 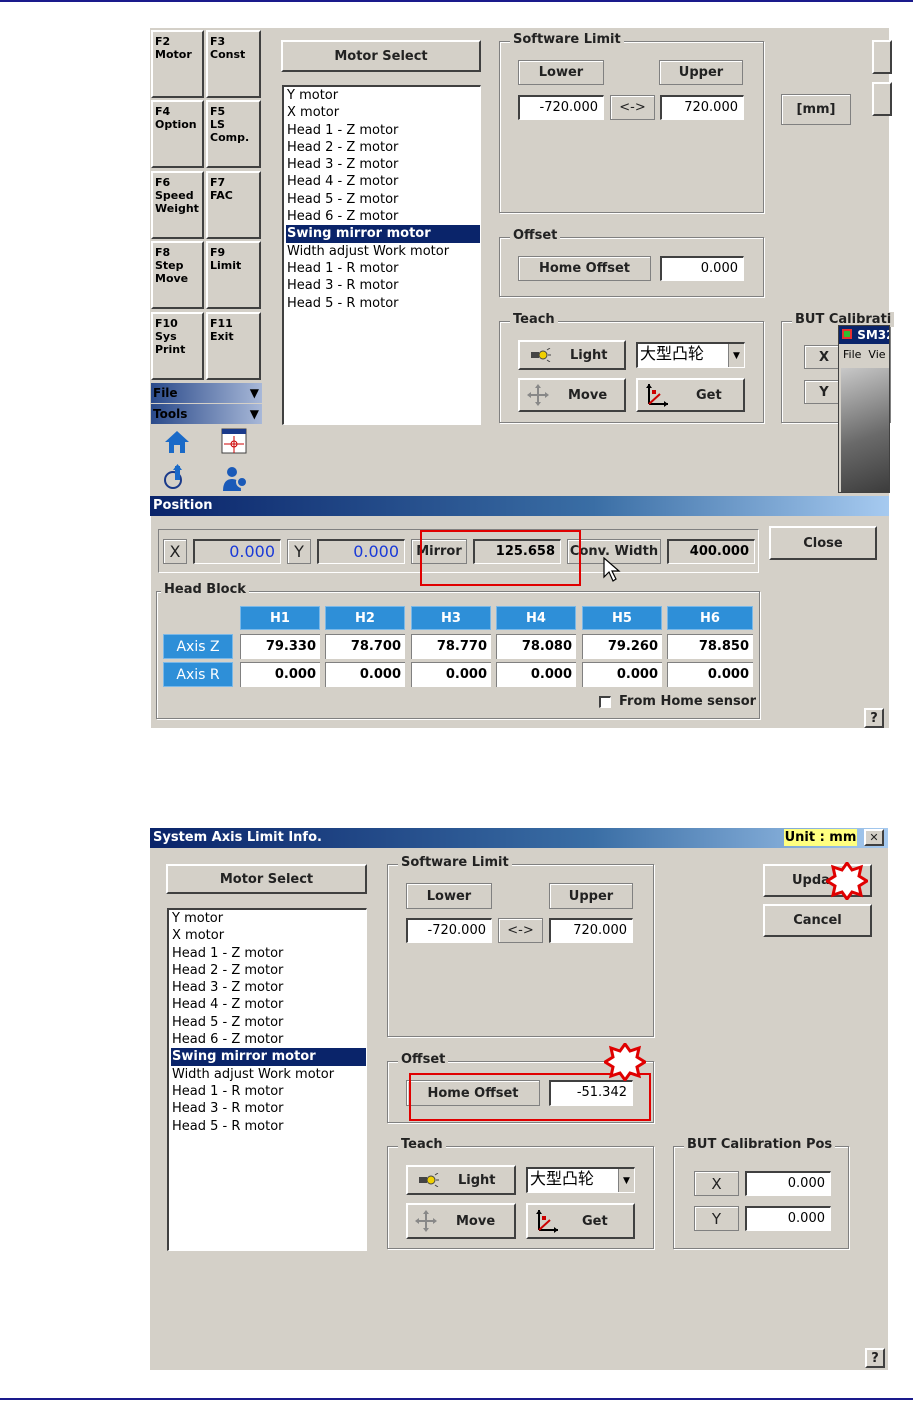 What do you see at coordinates (235, 478) in the screenshot?
I see `user-settings-icon` at bounding box center [235, 478].